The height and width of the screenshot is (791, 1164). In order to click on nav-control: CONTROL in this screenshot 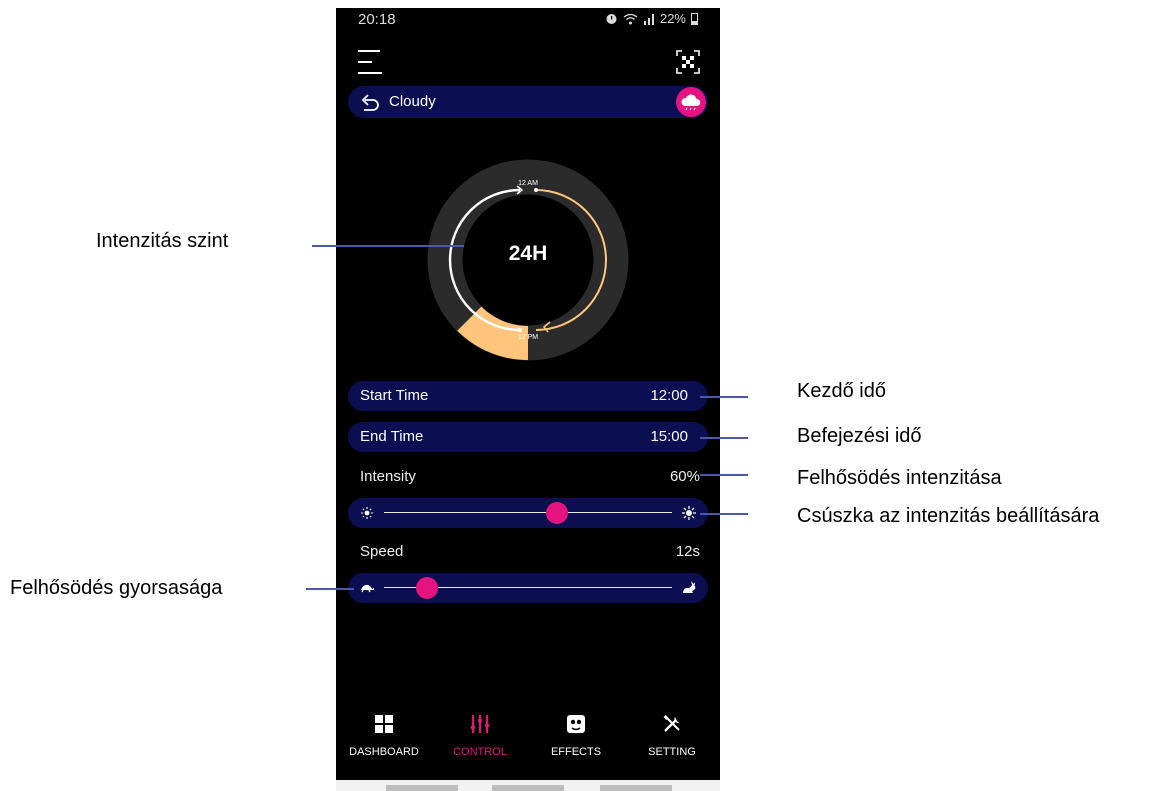, I will do `click(480, 731)`.